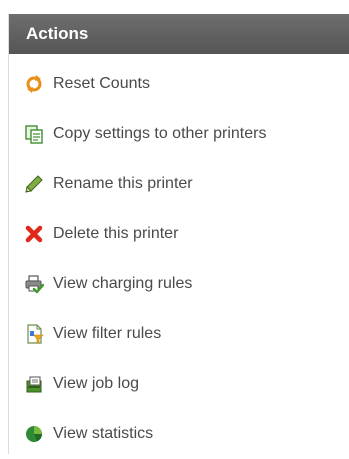  I want to click on view-statistics-label: View statistics, so click(103, 433).